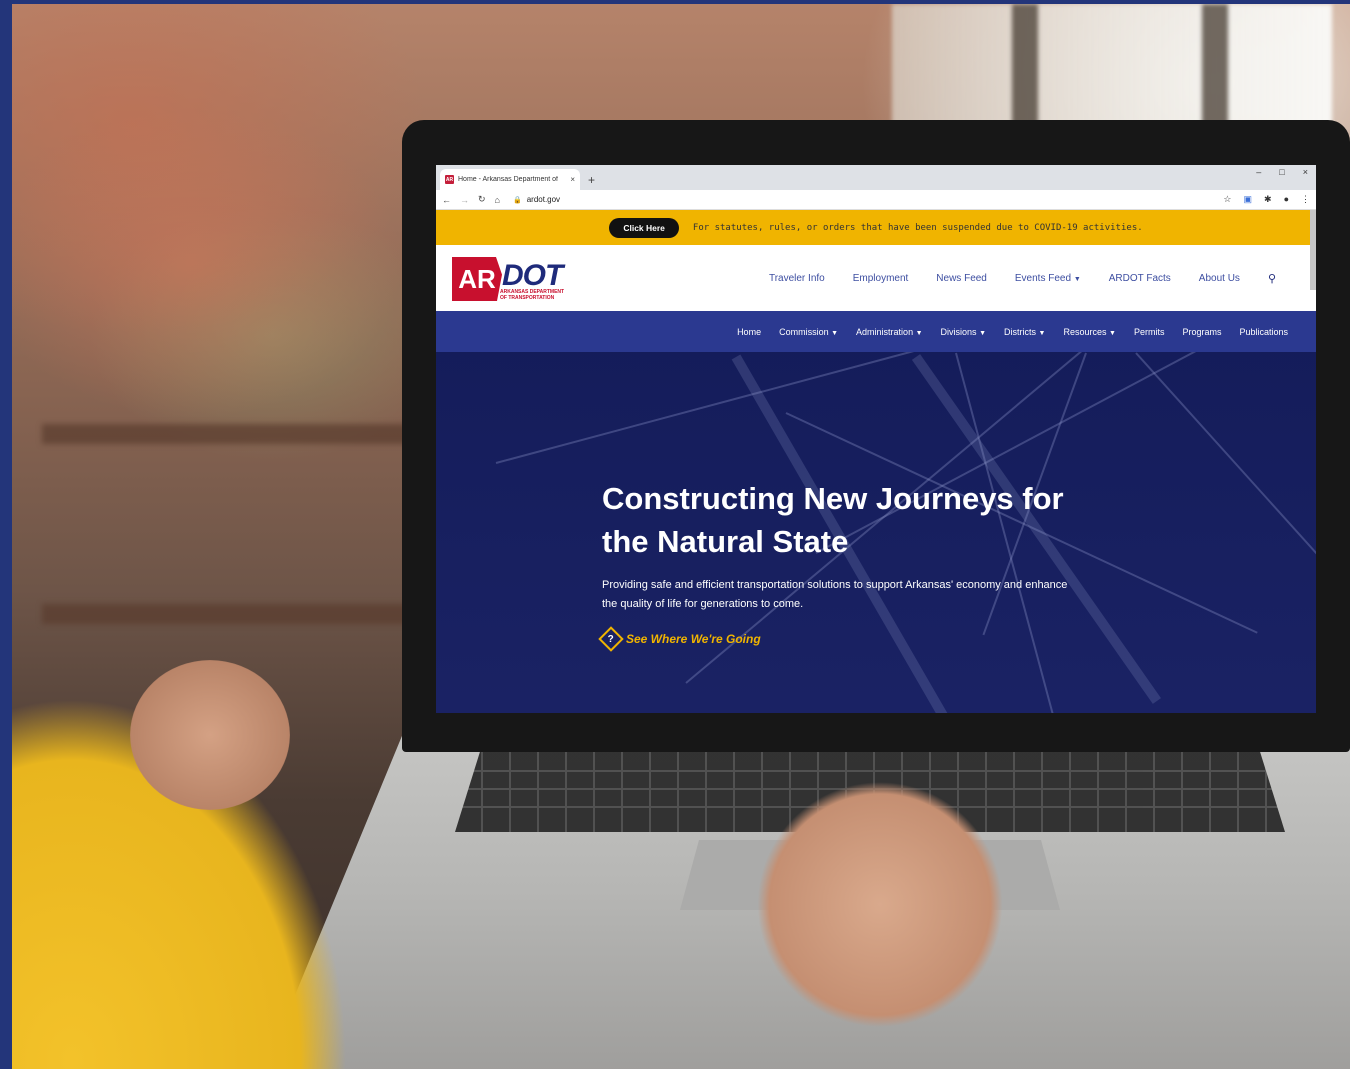 Image resolution: width=1350 pixels, height=1069 pixels. I want to click on cta-label: See Where We're Going, so click(693, 639).